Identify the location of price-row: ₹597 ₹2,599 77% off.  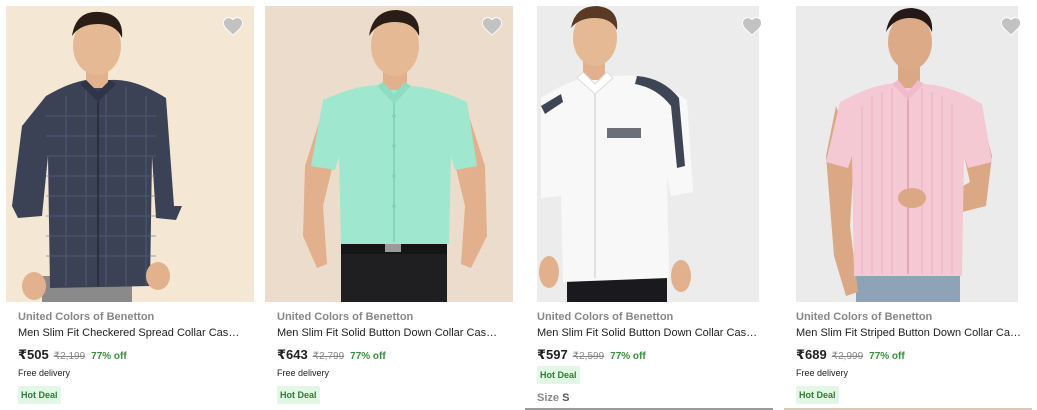
(651, 355).